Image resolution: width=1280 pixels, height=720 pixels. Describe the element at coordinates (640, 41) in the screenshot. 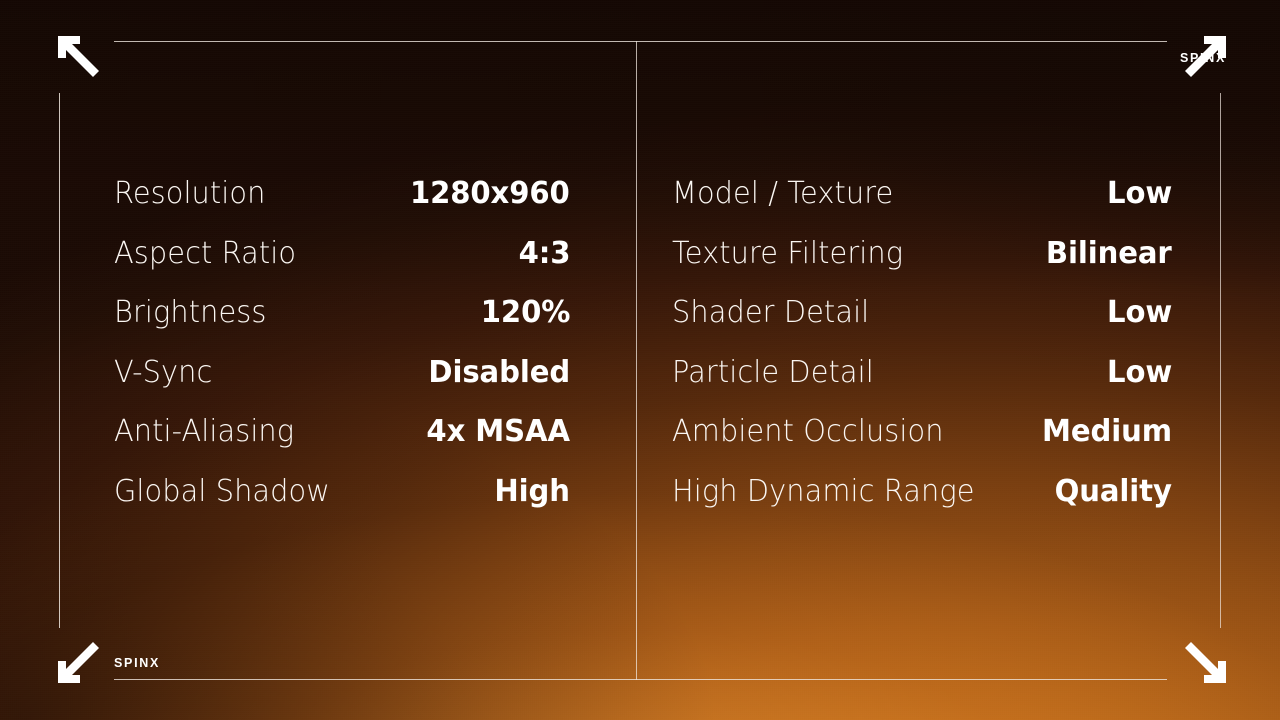

I see `frame-rule-top` at that location.